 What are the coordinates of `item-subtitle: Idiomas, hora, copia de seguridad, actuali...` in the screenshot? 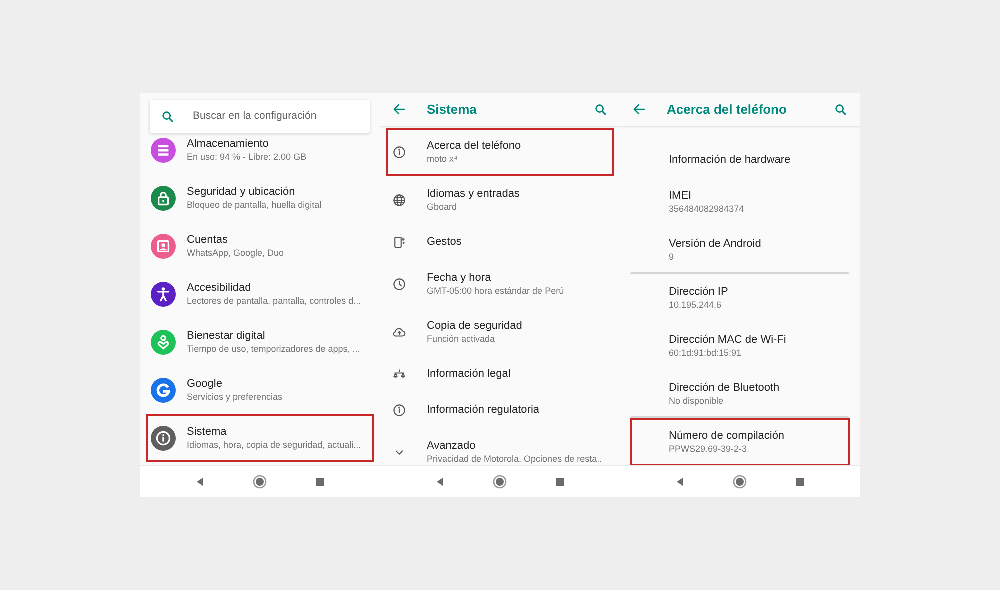 It's located at (274, 445).